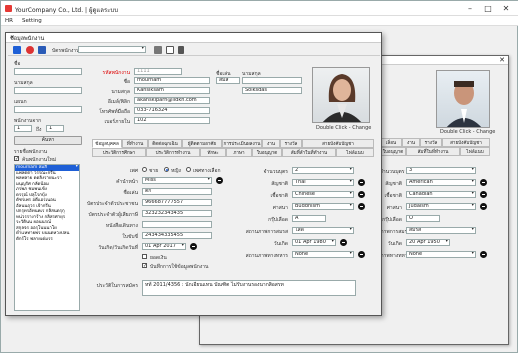  What do you see at coordinates (30, 50) in the screenshot?
I see `delete-icon` at bounding box center [30, 50].